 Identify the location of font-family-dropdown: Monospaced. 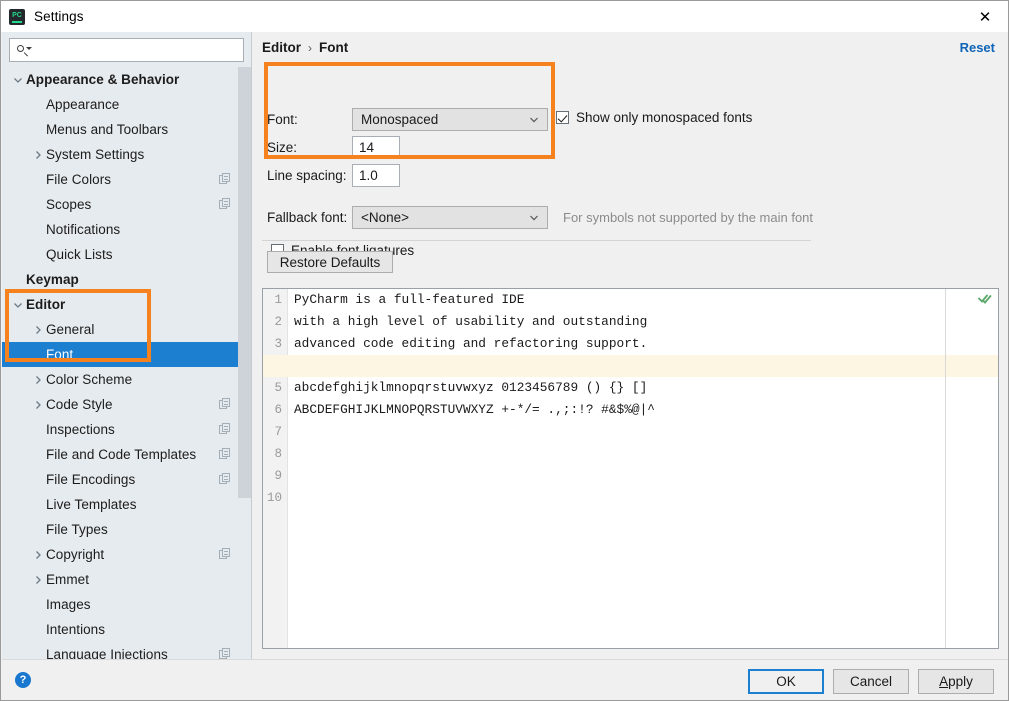
(450, 119).